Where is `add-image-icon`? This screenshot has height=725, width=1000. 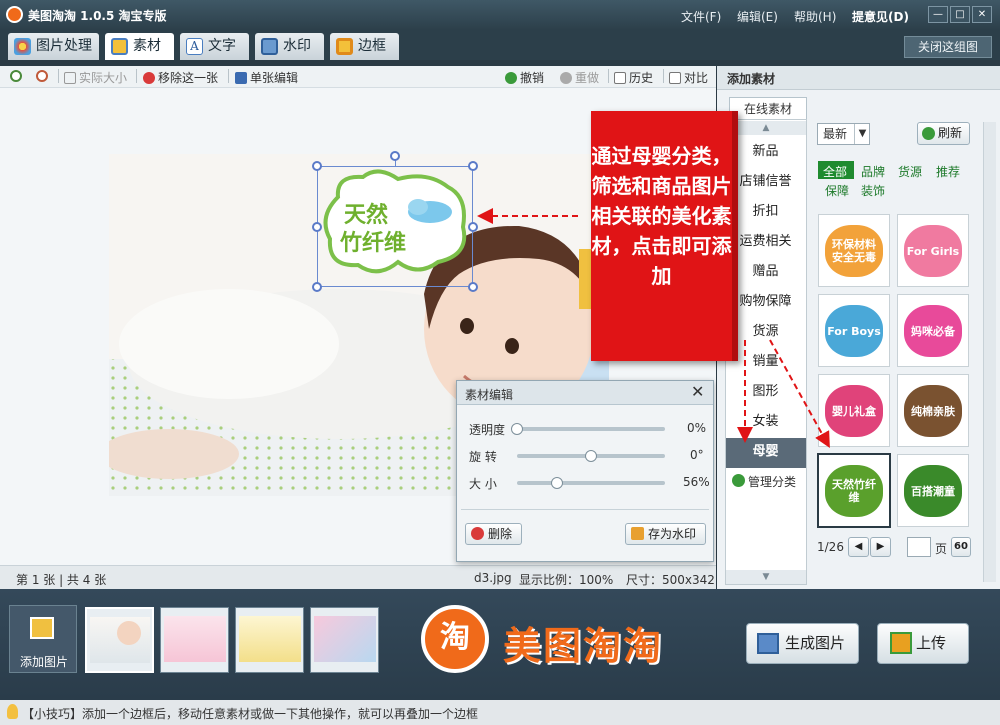 add-image-icon is located at coordinates (42, 628).